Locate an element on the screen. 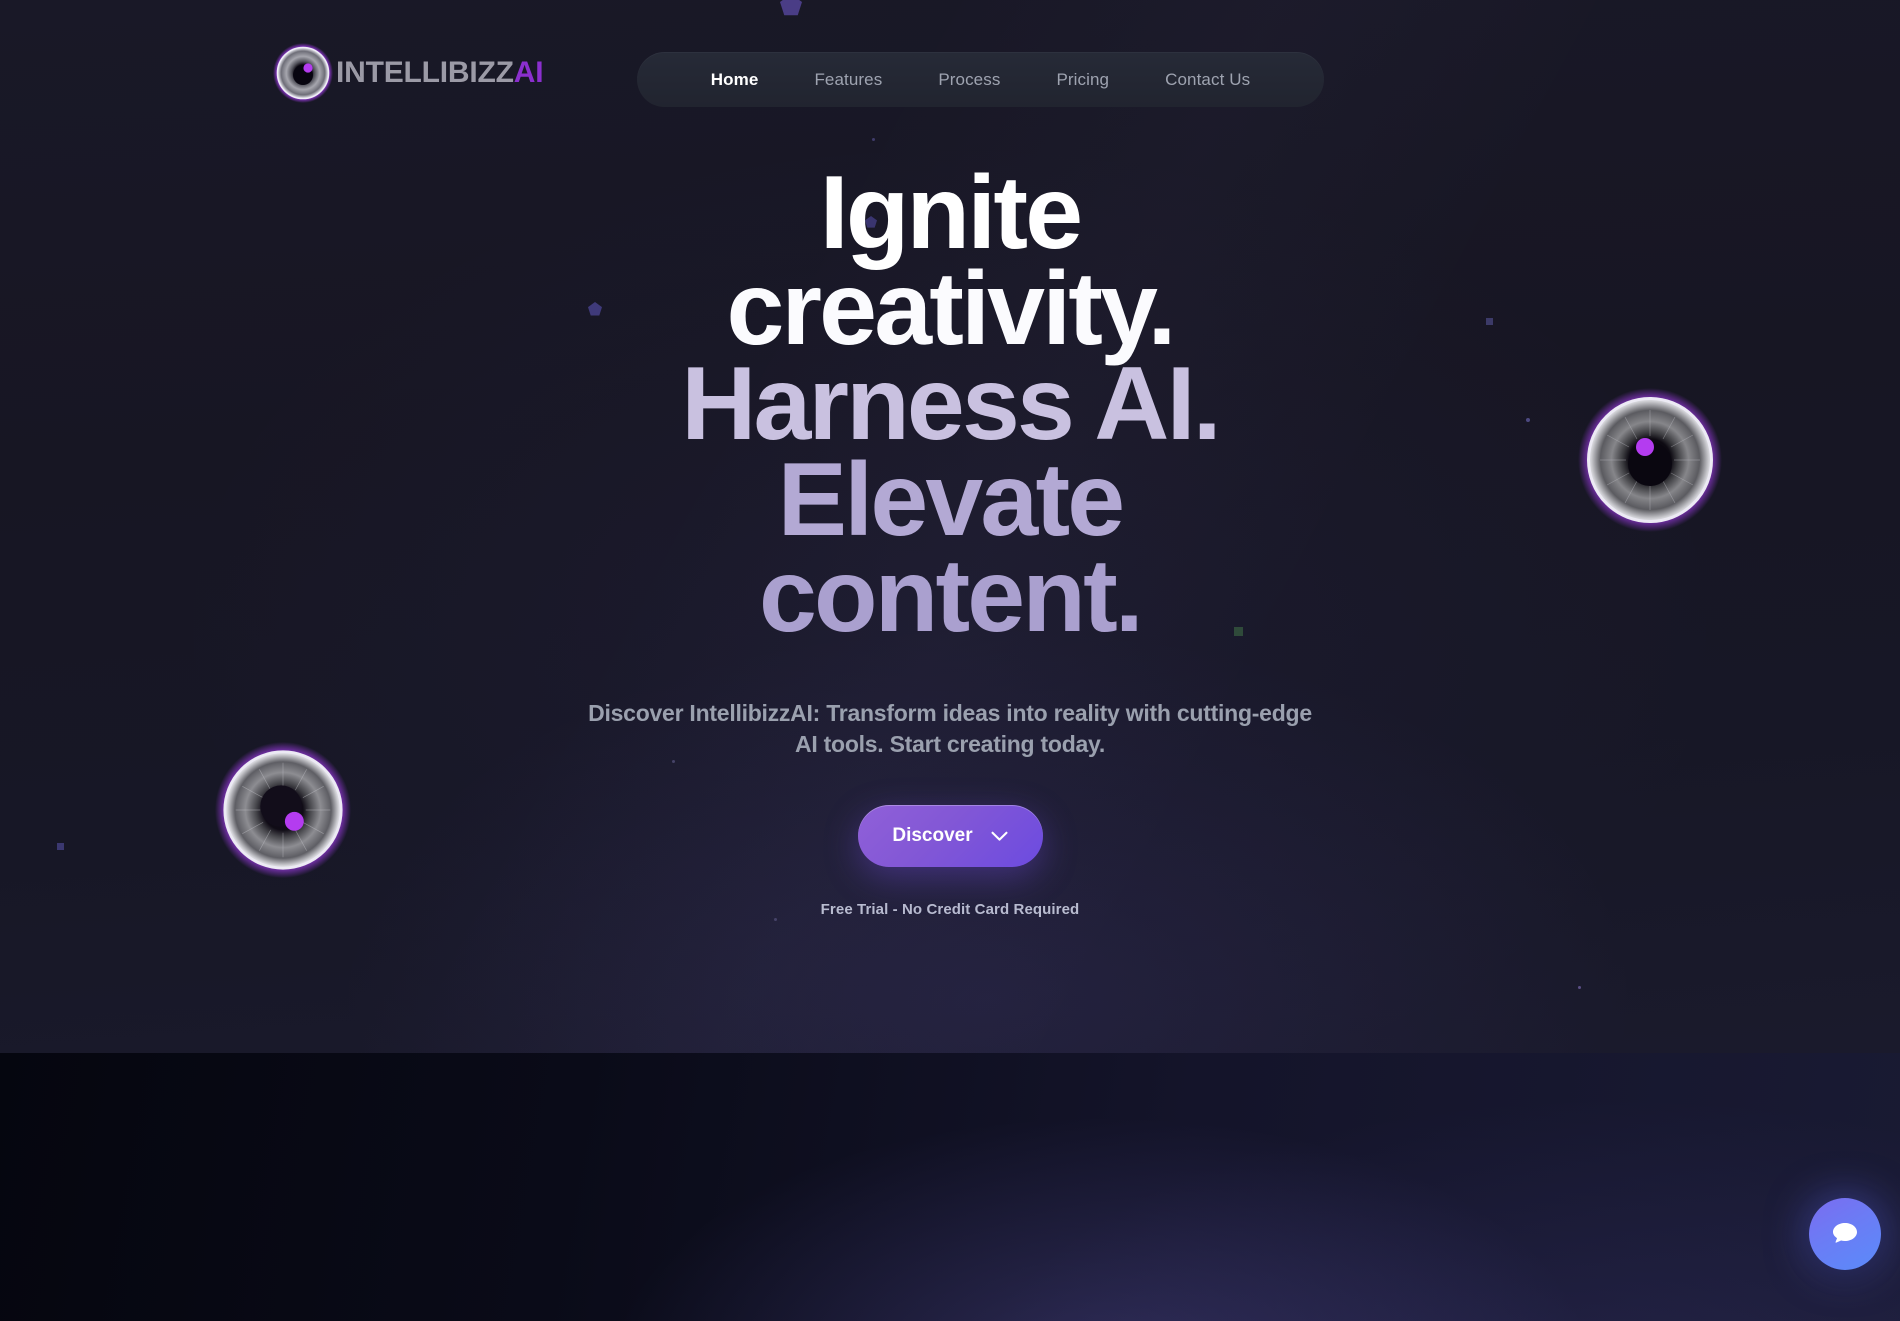  chevron-down-icon is located at coordinates (999, 836).